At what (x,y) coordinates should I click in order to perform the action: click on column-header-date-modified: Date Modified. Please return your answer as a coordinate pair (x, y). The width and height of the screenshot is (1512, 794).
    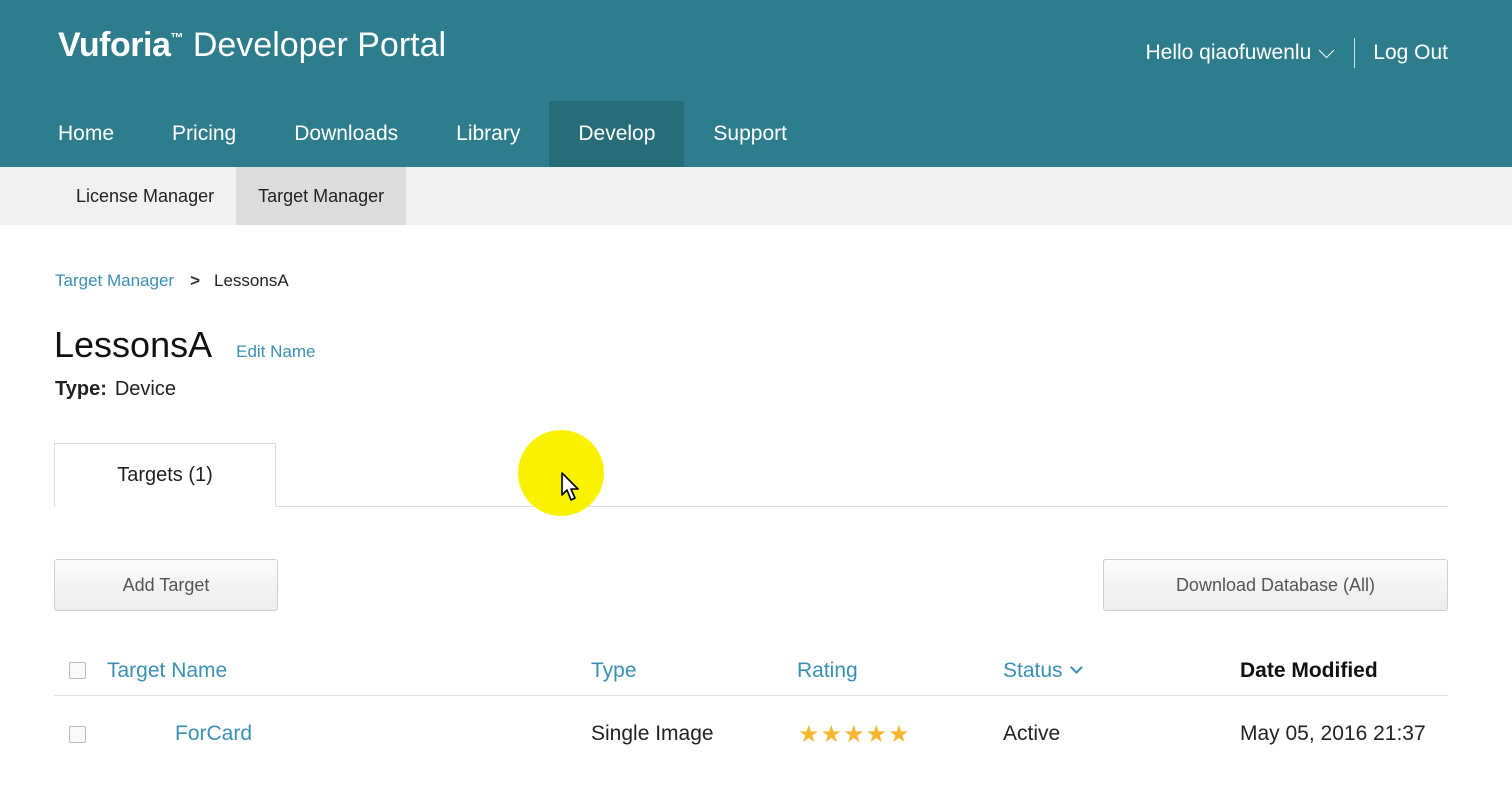
    Looking at the image, I should click on (1309, 670).